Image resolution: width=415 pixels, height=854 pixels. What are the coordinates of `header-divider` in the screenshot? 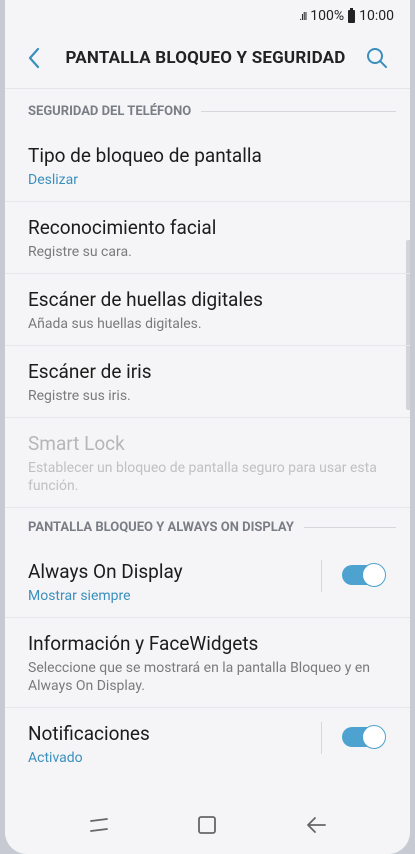 It's located at (207, 88).